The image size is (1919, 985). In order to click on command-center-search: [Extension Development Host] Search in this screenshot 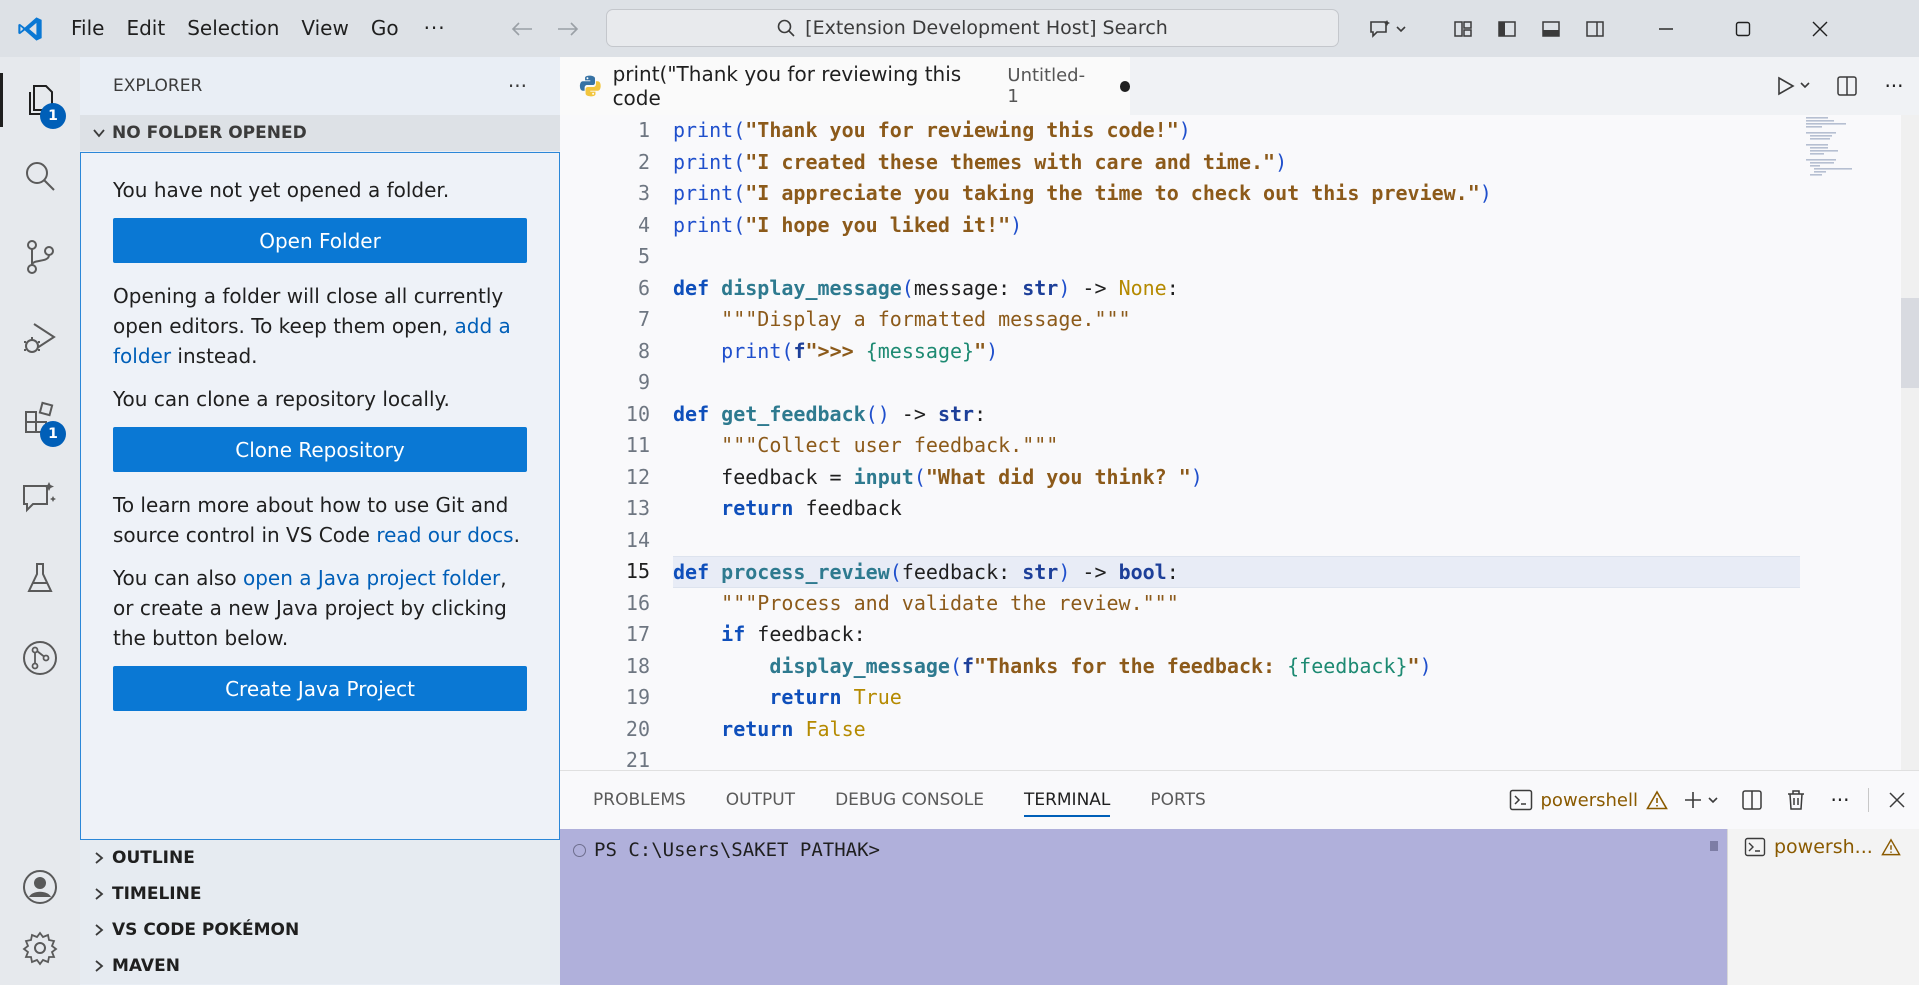, I will do `click(972, 28)`.